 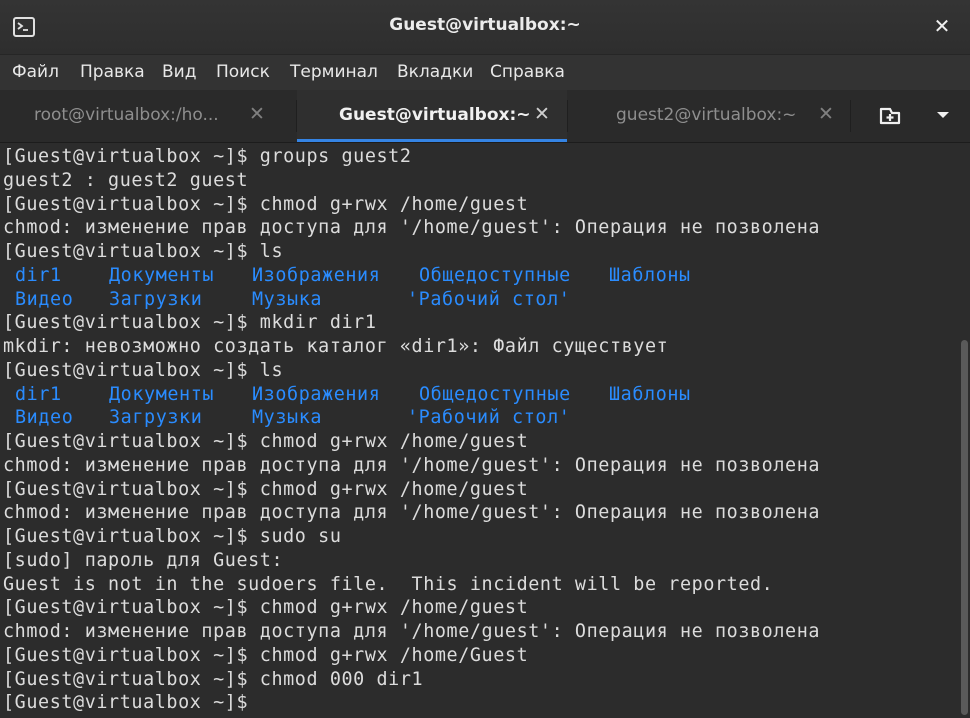 What do you see at coordinates (527, 72) in the screenshot?
I see `menu-help: Справка` at bounding box center [527, 72].